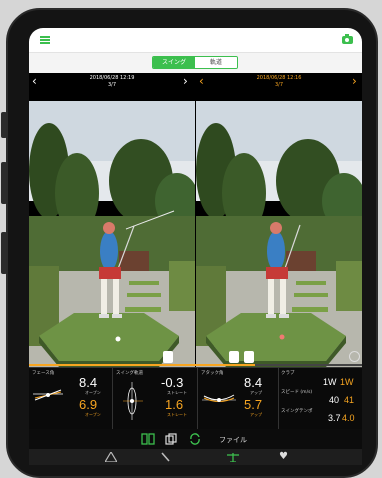 The height and width of the screenshot is (478, 382). What do you see at coordinates (334, 418) in the screenshot?
I see `tempo-value: 3.7` at bounding box center [334, 418].